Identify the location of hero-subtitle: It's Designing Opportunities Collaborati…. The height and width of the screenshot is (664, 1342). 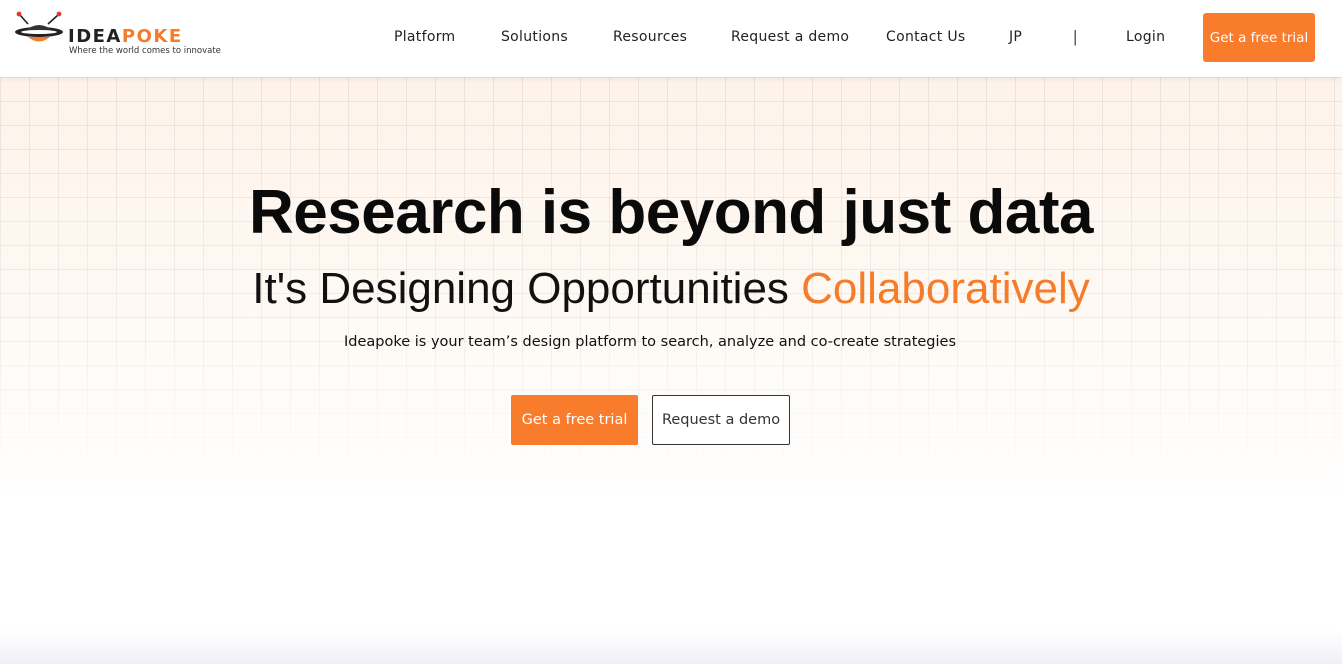
(671, 289).